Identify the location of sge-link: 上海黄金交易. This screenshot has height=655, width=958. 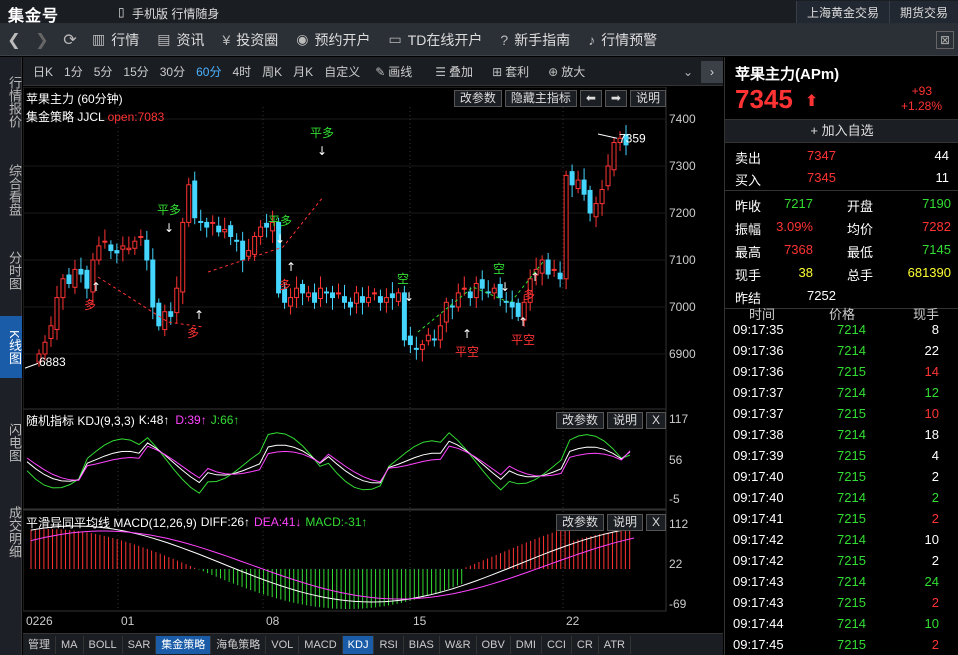
(842, 12).